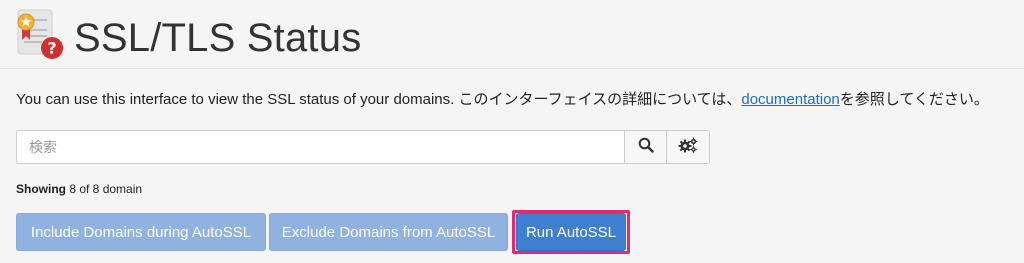 This screenshot has width=1024, height=263. Describe the element at coordinates (388, 232) in the screenshot. I see `exclude-domains-button: Exclude Domains from AutoSSL` at that location.